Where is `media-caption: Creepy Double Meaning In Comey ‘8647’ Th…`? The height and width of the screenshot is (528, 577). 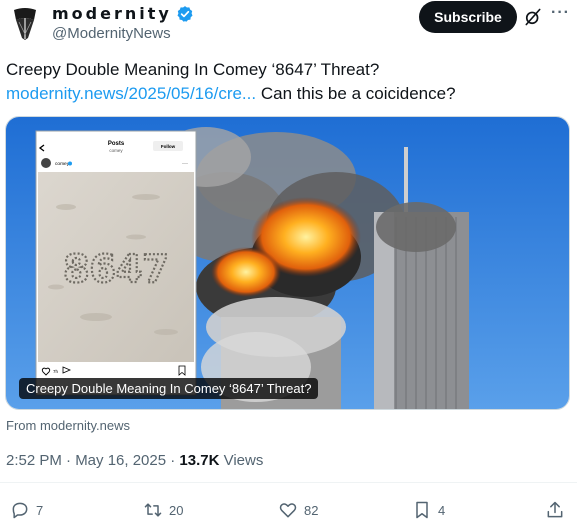
media-caption: Creepy Double Meaning In Comey ‘8647’ Th… is located at coordinates (169, 388).